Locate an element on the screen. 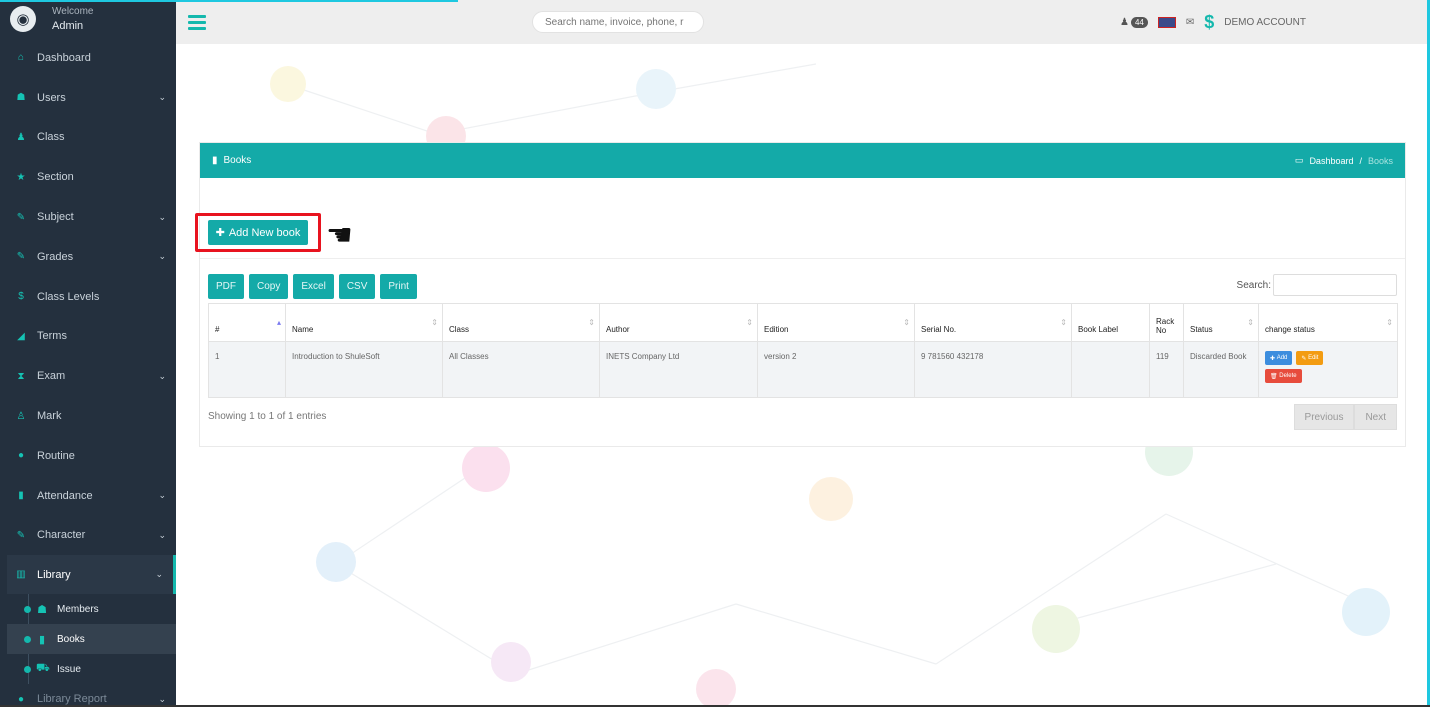  col-header-change-status: change status ⇕ is located at coordinates (1328, 322).